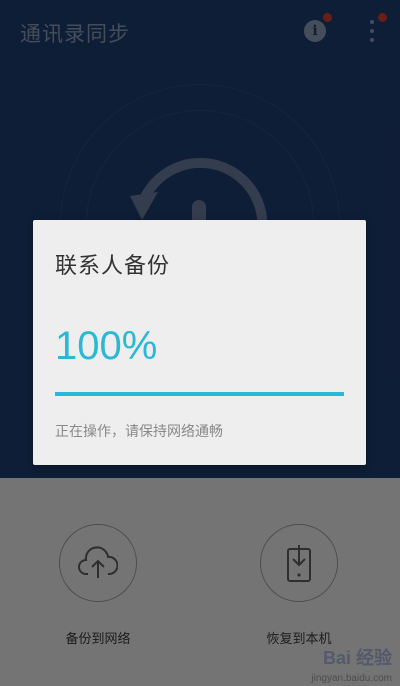  I want to click on dialog-message: 正在操作，请保持网络通畅, so click(139, 432).